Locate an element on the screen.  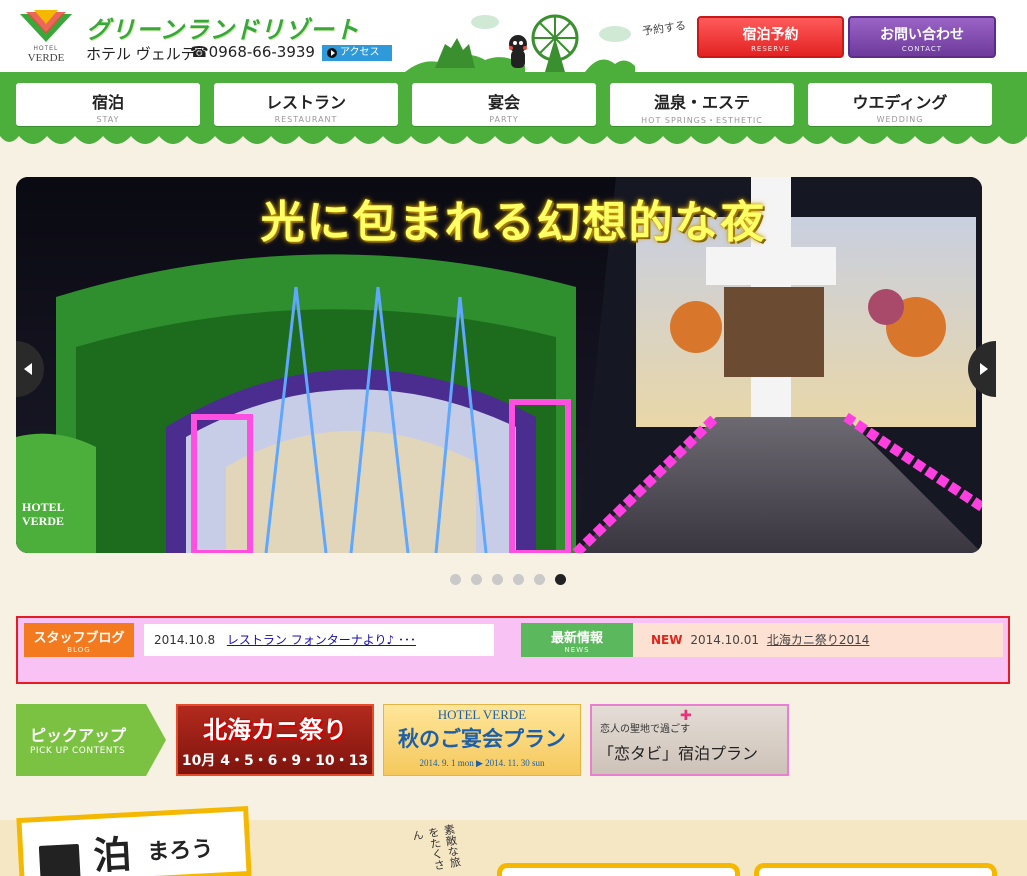
banner-crab-festival: 北海カニ祭り 10月 4・5・6・9・10・13 is located at coordinates (275, 740).